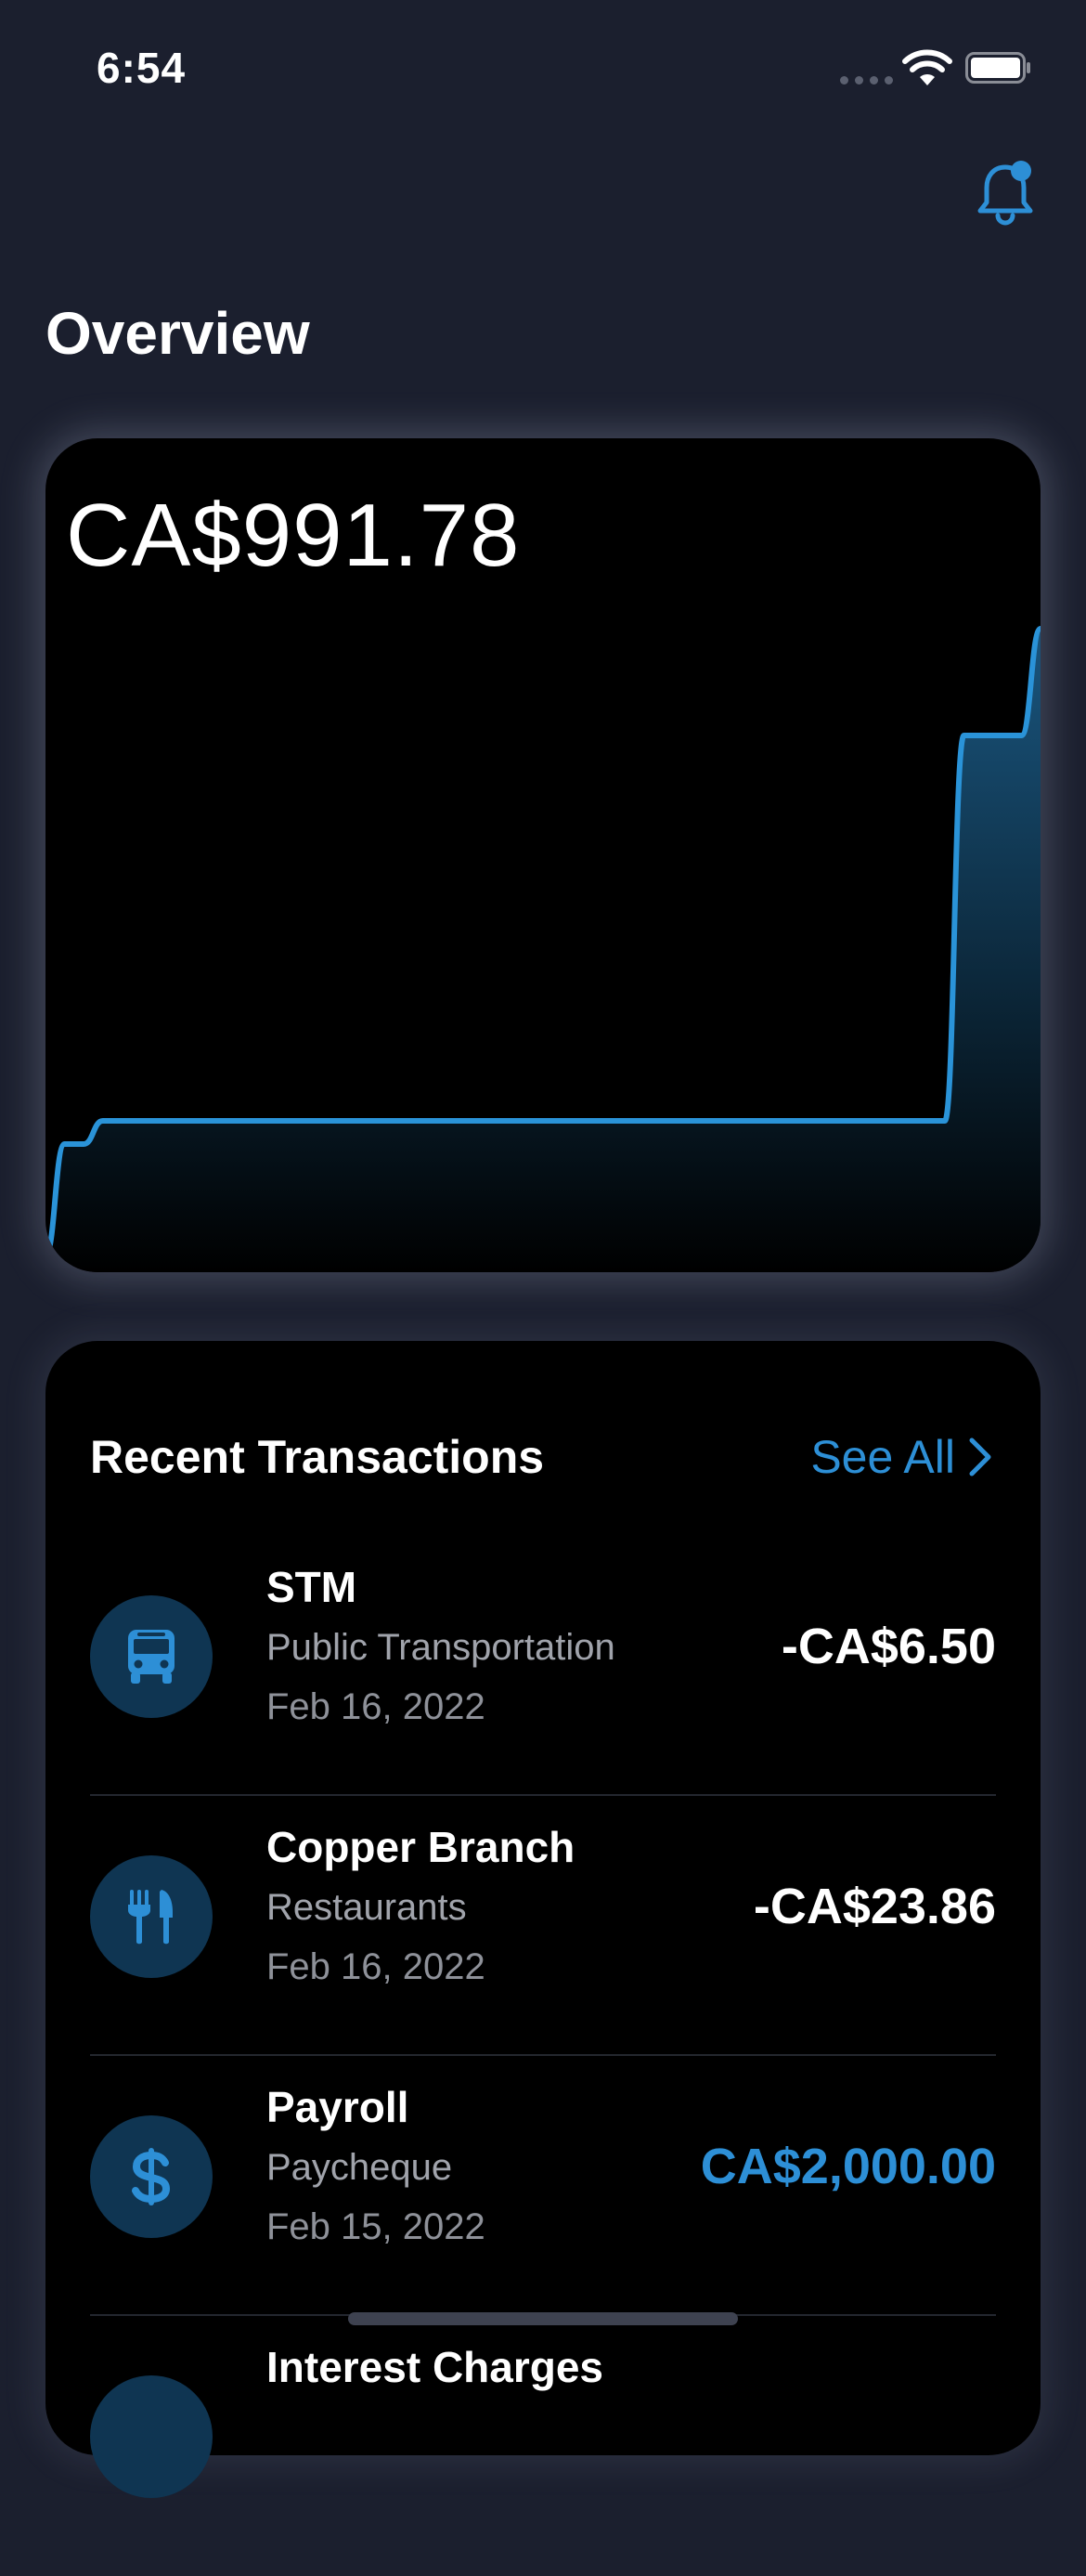 This screenshot has height=2576, width=1086. Describe the element at coordinates (366, 1907) in the screenshot. I see `transaction-category: Restaurants` at that location.